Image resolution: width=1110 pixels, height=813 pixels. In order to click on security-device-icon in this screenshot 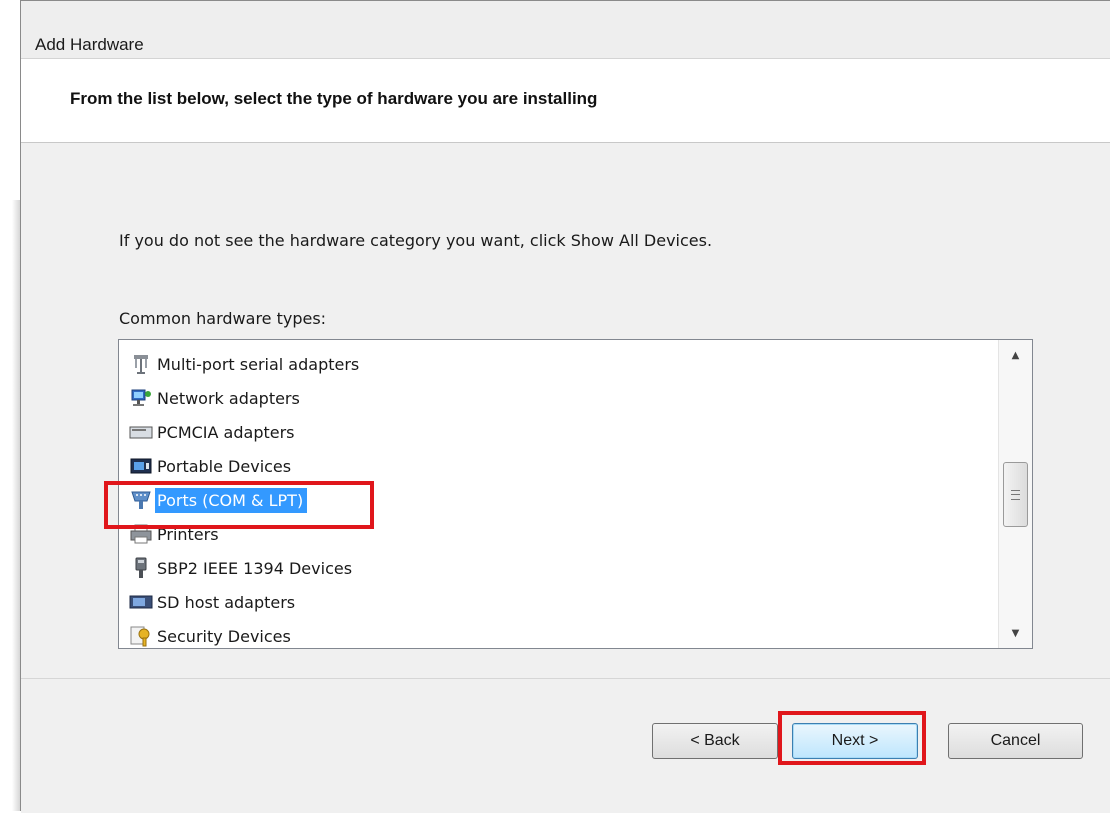, I will do `click(140, 636)`.